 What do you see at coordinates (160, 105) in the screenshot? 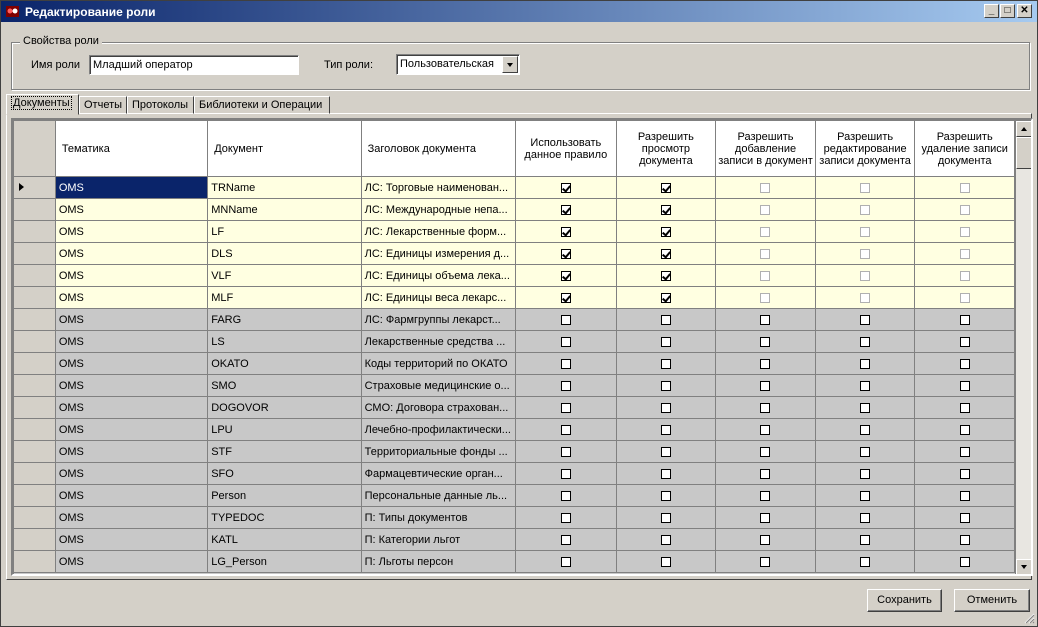
I see `tab-protocols: Протоколы` at bounding box center [160, 105].